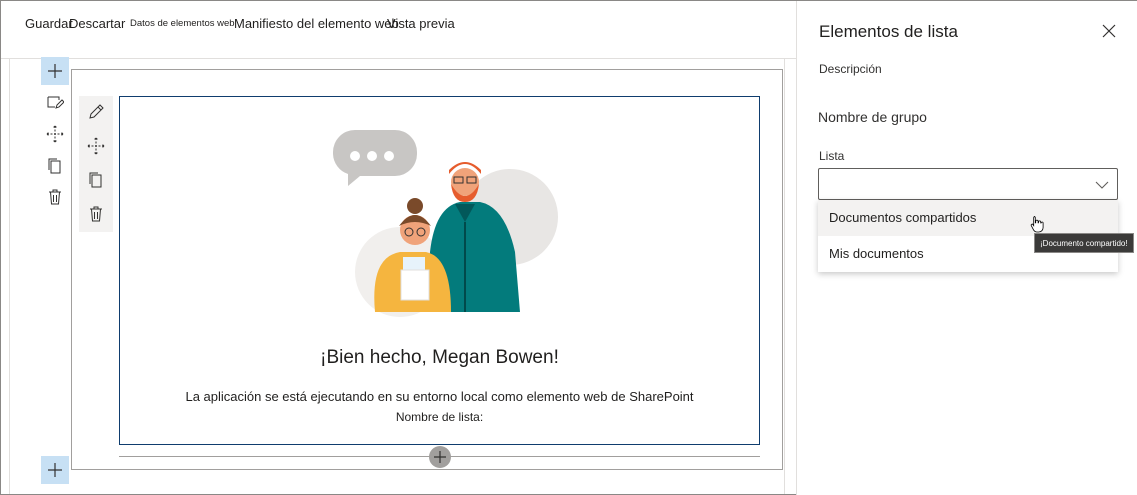  I want to click on copy-webpart-button, so click(96, 180).